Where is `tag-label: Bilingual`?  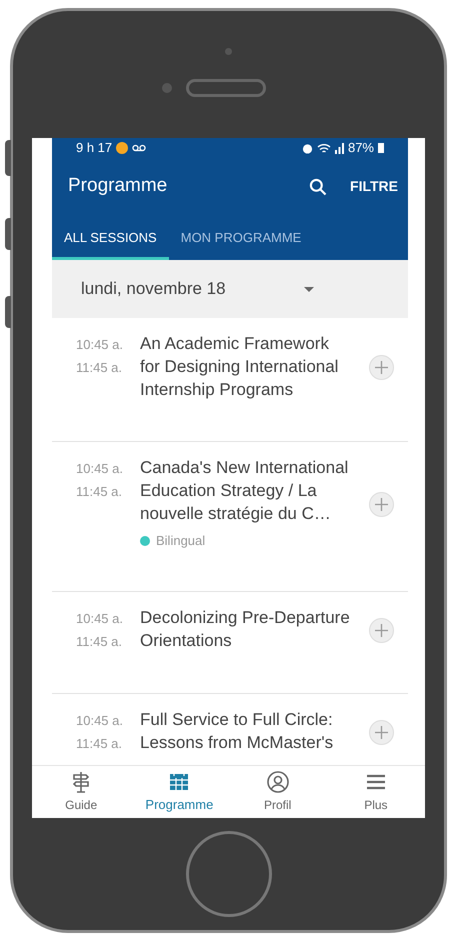
tag-label: Bilingual is located at coordinates (181, 541).